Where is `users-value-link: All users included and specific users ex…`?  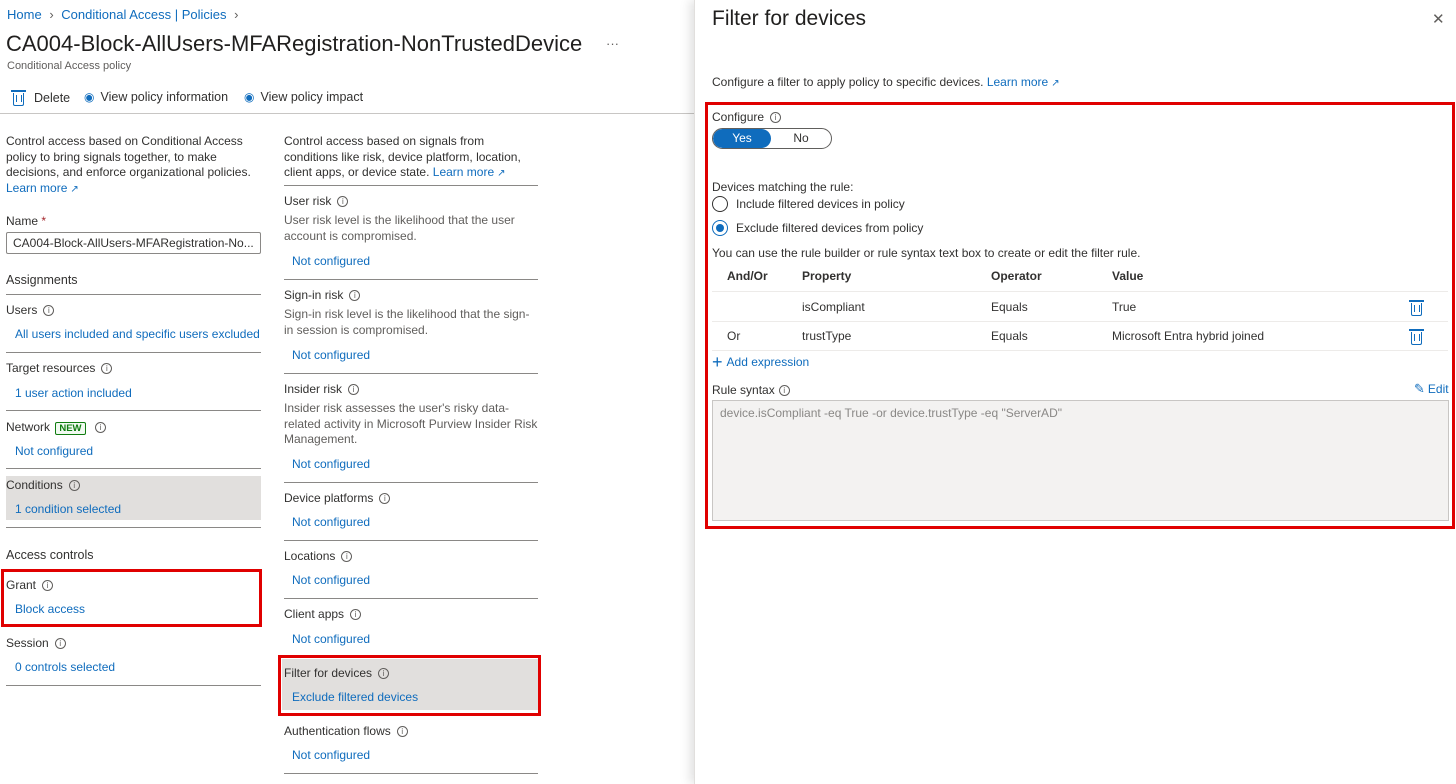 users-value-link: All users included and specific users ex… is located at coordinates (137, 334).